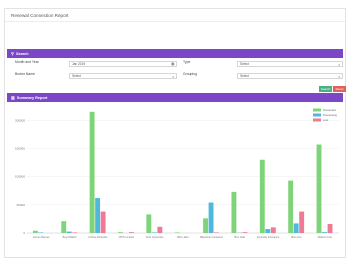 This screenshot has height=263, width=350. What do you see at coordinates (79, 64) in the screenshot?
I see `month-year-value: Jan 2019` at bounding box center [79, 64].